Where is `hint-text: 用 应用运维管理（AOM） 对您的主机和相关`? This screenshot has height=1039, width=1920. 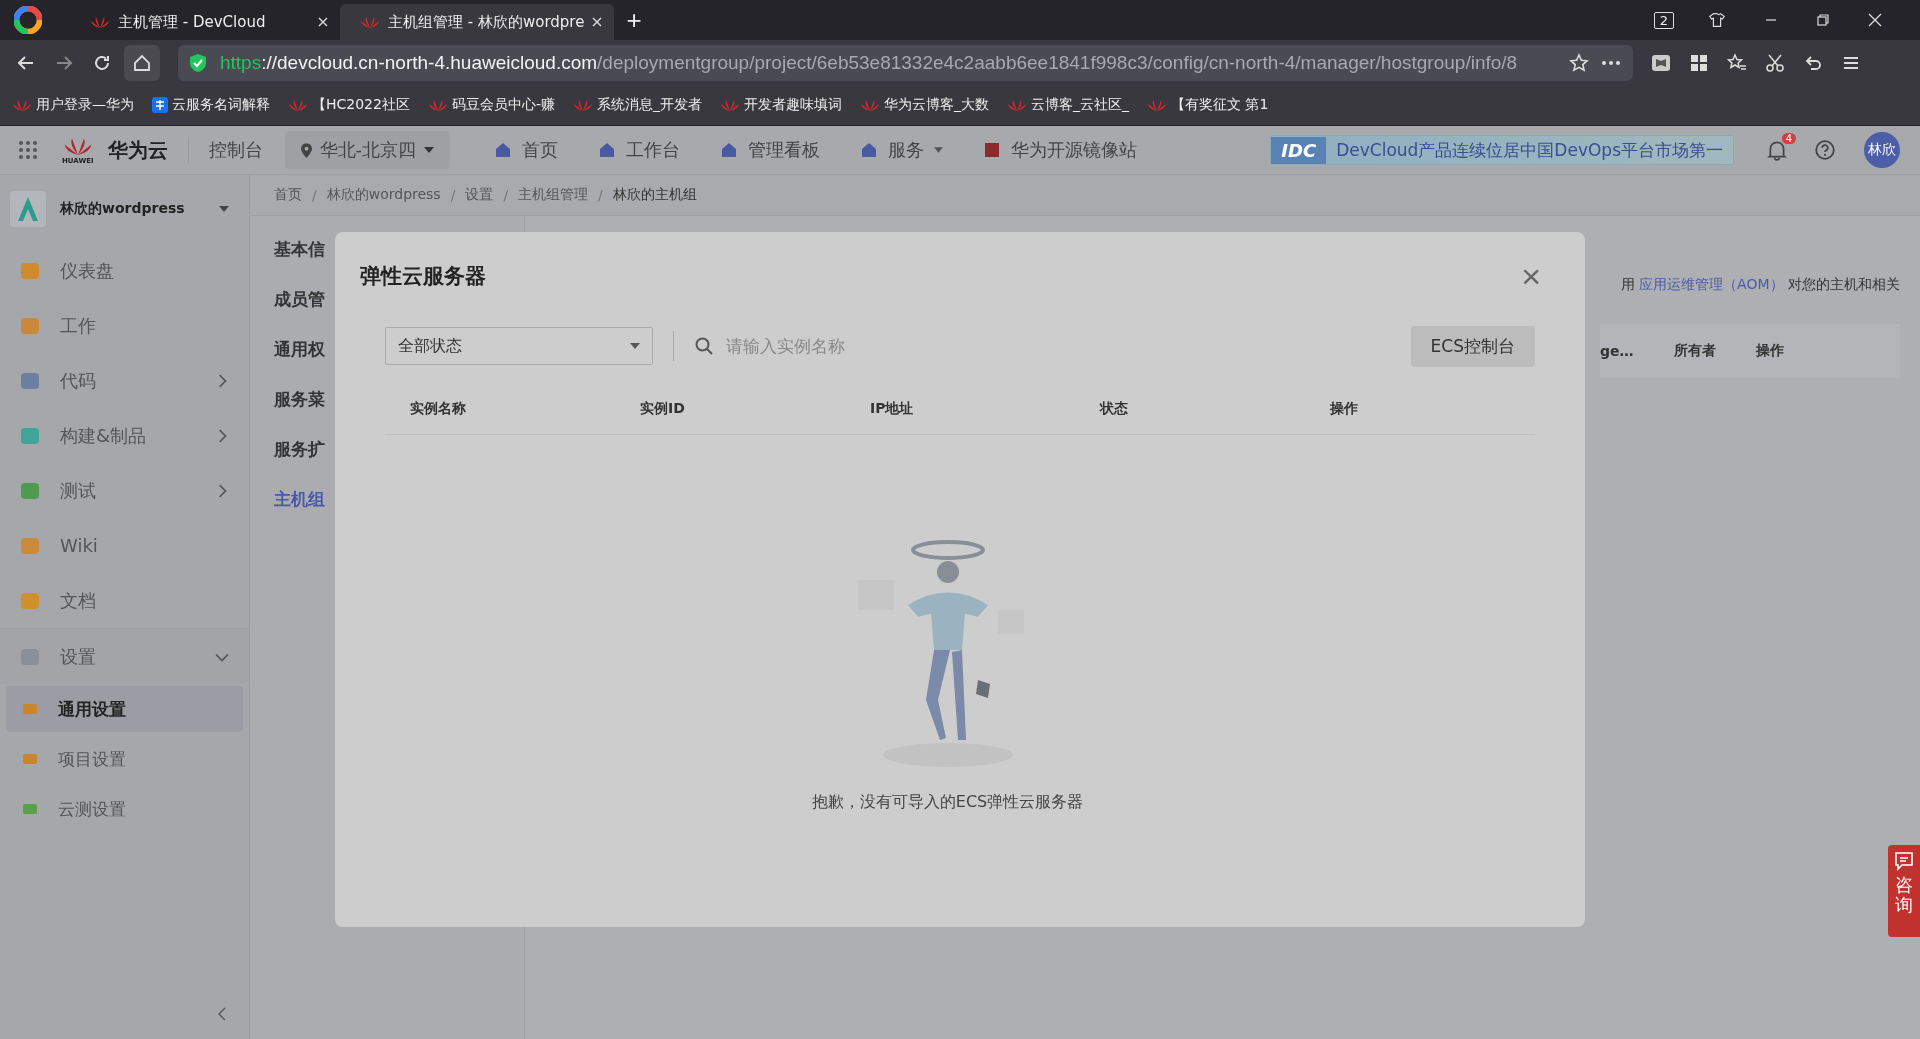
hint-text: 用 应用运维管理（AOM） 对您的主机和相关 is located at coordinates (1760, 285).